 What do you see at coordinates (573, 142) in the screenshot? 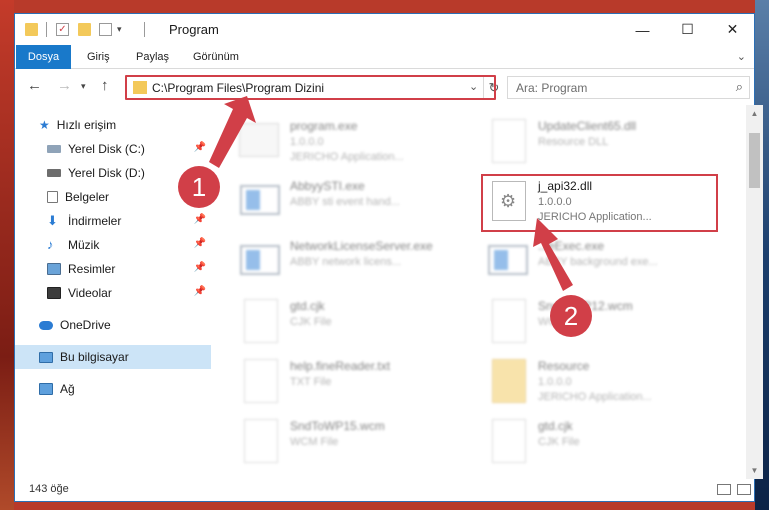
I see `file-details: Resource DLL` at bounding box center [573, 142].